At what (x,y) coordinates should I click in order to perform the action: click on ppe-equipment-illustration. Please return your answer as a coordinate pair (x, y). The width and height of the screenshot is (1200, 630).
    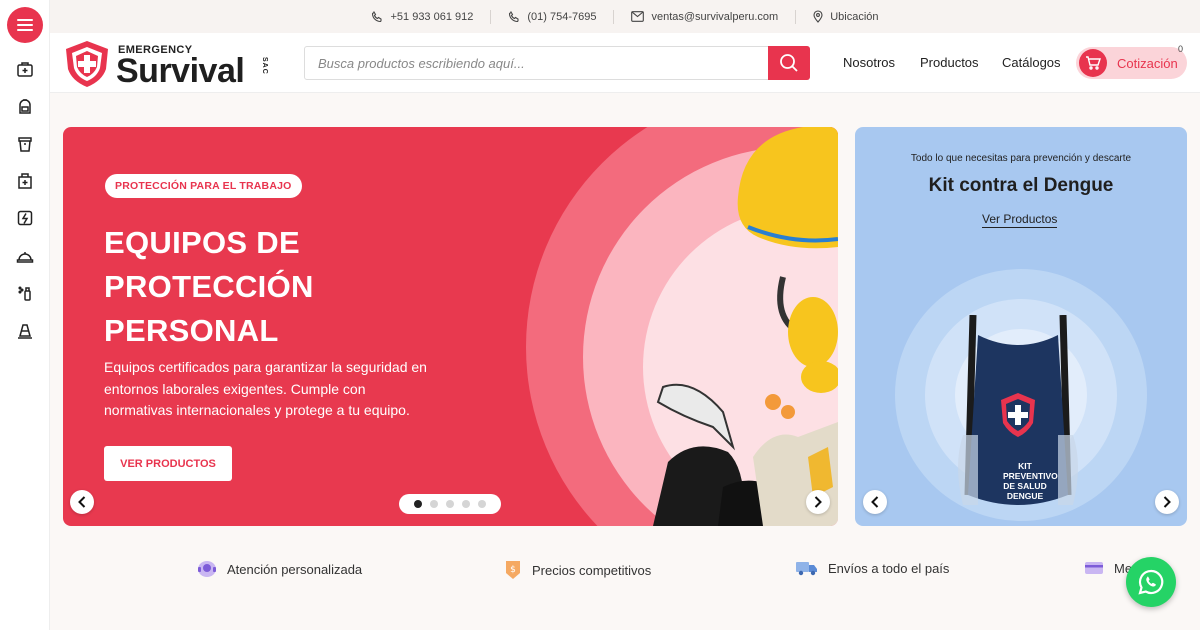
    Looking at the image, I should click on (745, 326).